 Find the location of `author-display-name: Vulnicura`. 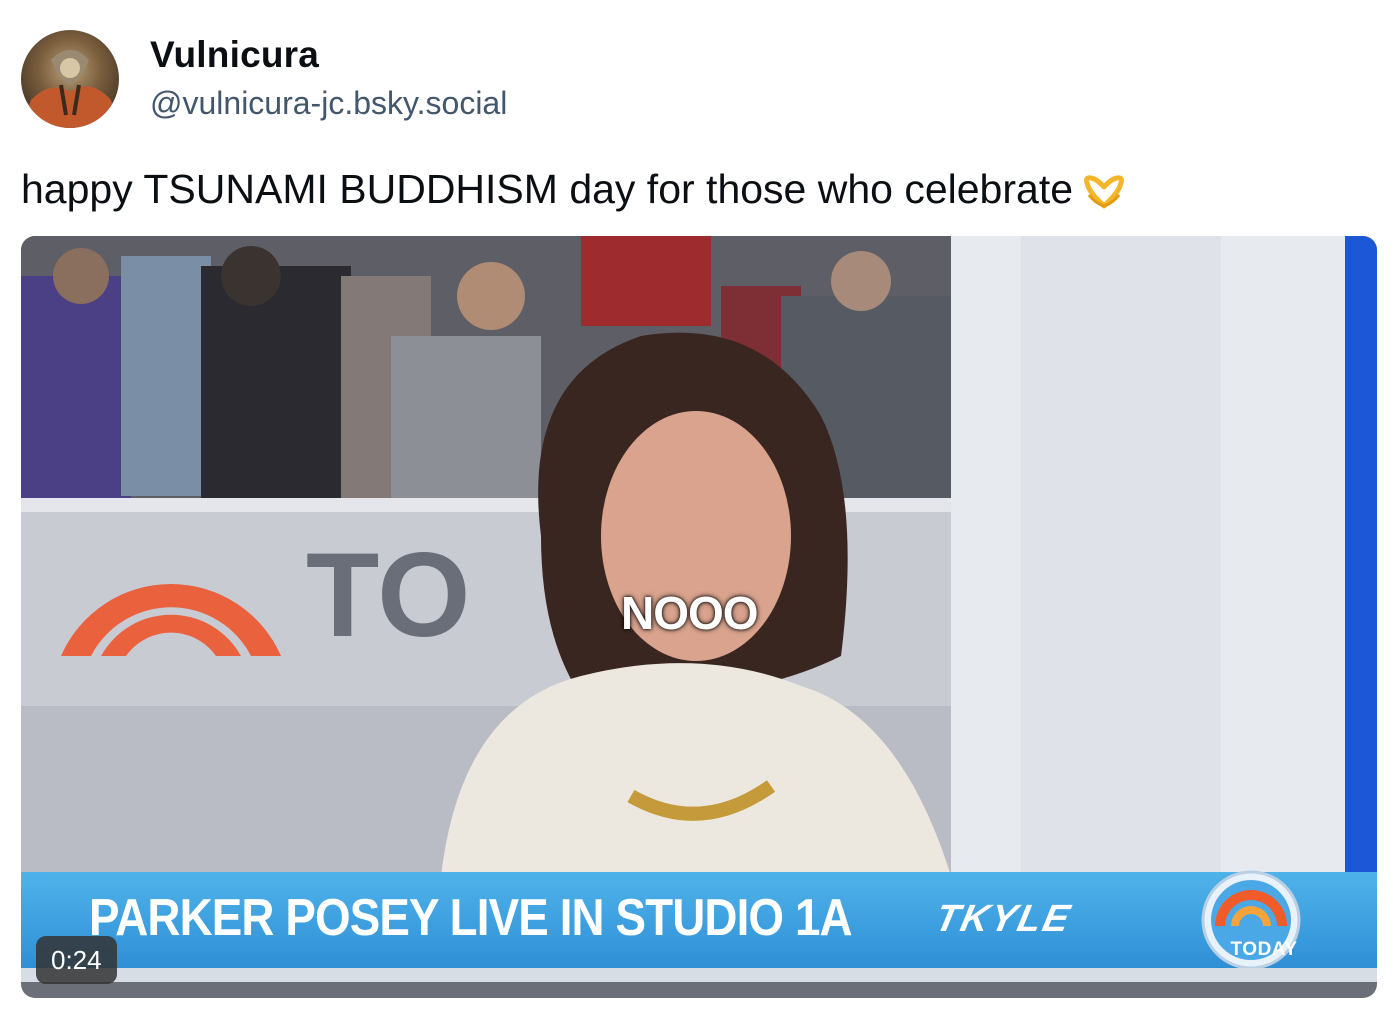

author-display-name: Vulnicura is located at coordinates (234, 55).